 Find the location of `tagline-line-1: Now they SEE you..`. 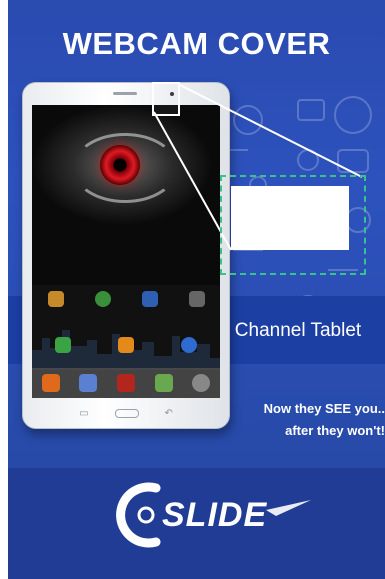

tagline-line-1: Now they SEE you.. is located at coordinates (324, 408).